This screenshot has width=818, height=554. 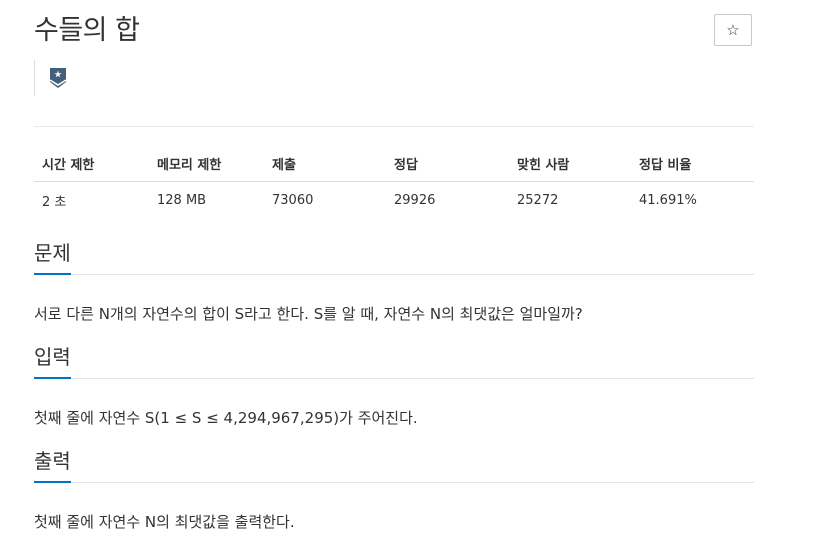 I want to click on output-text: 첫째 줄에 자연수 N의 최댓값을 출력한다., so click(x=164, y=522).